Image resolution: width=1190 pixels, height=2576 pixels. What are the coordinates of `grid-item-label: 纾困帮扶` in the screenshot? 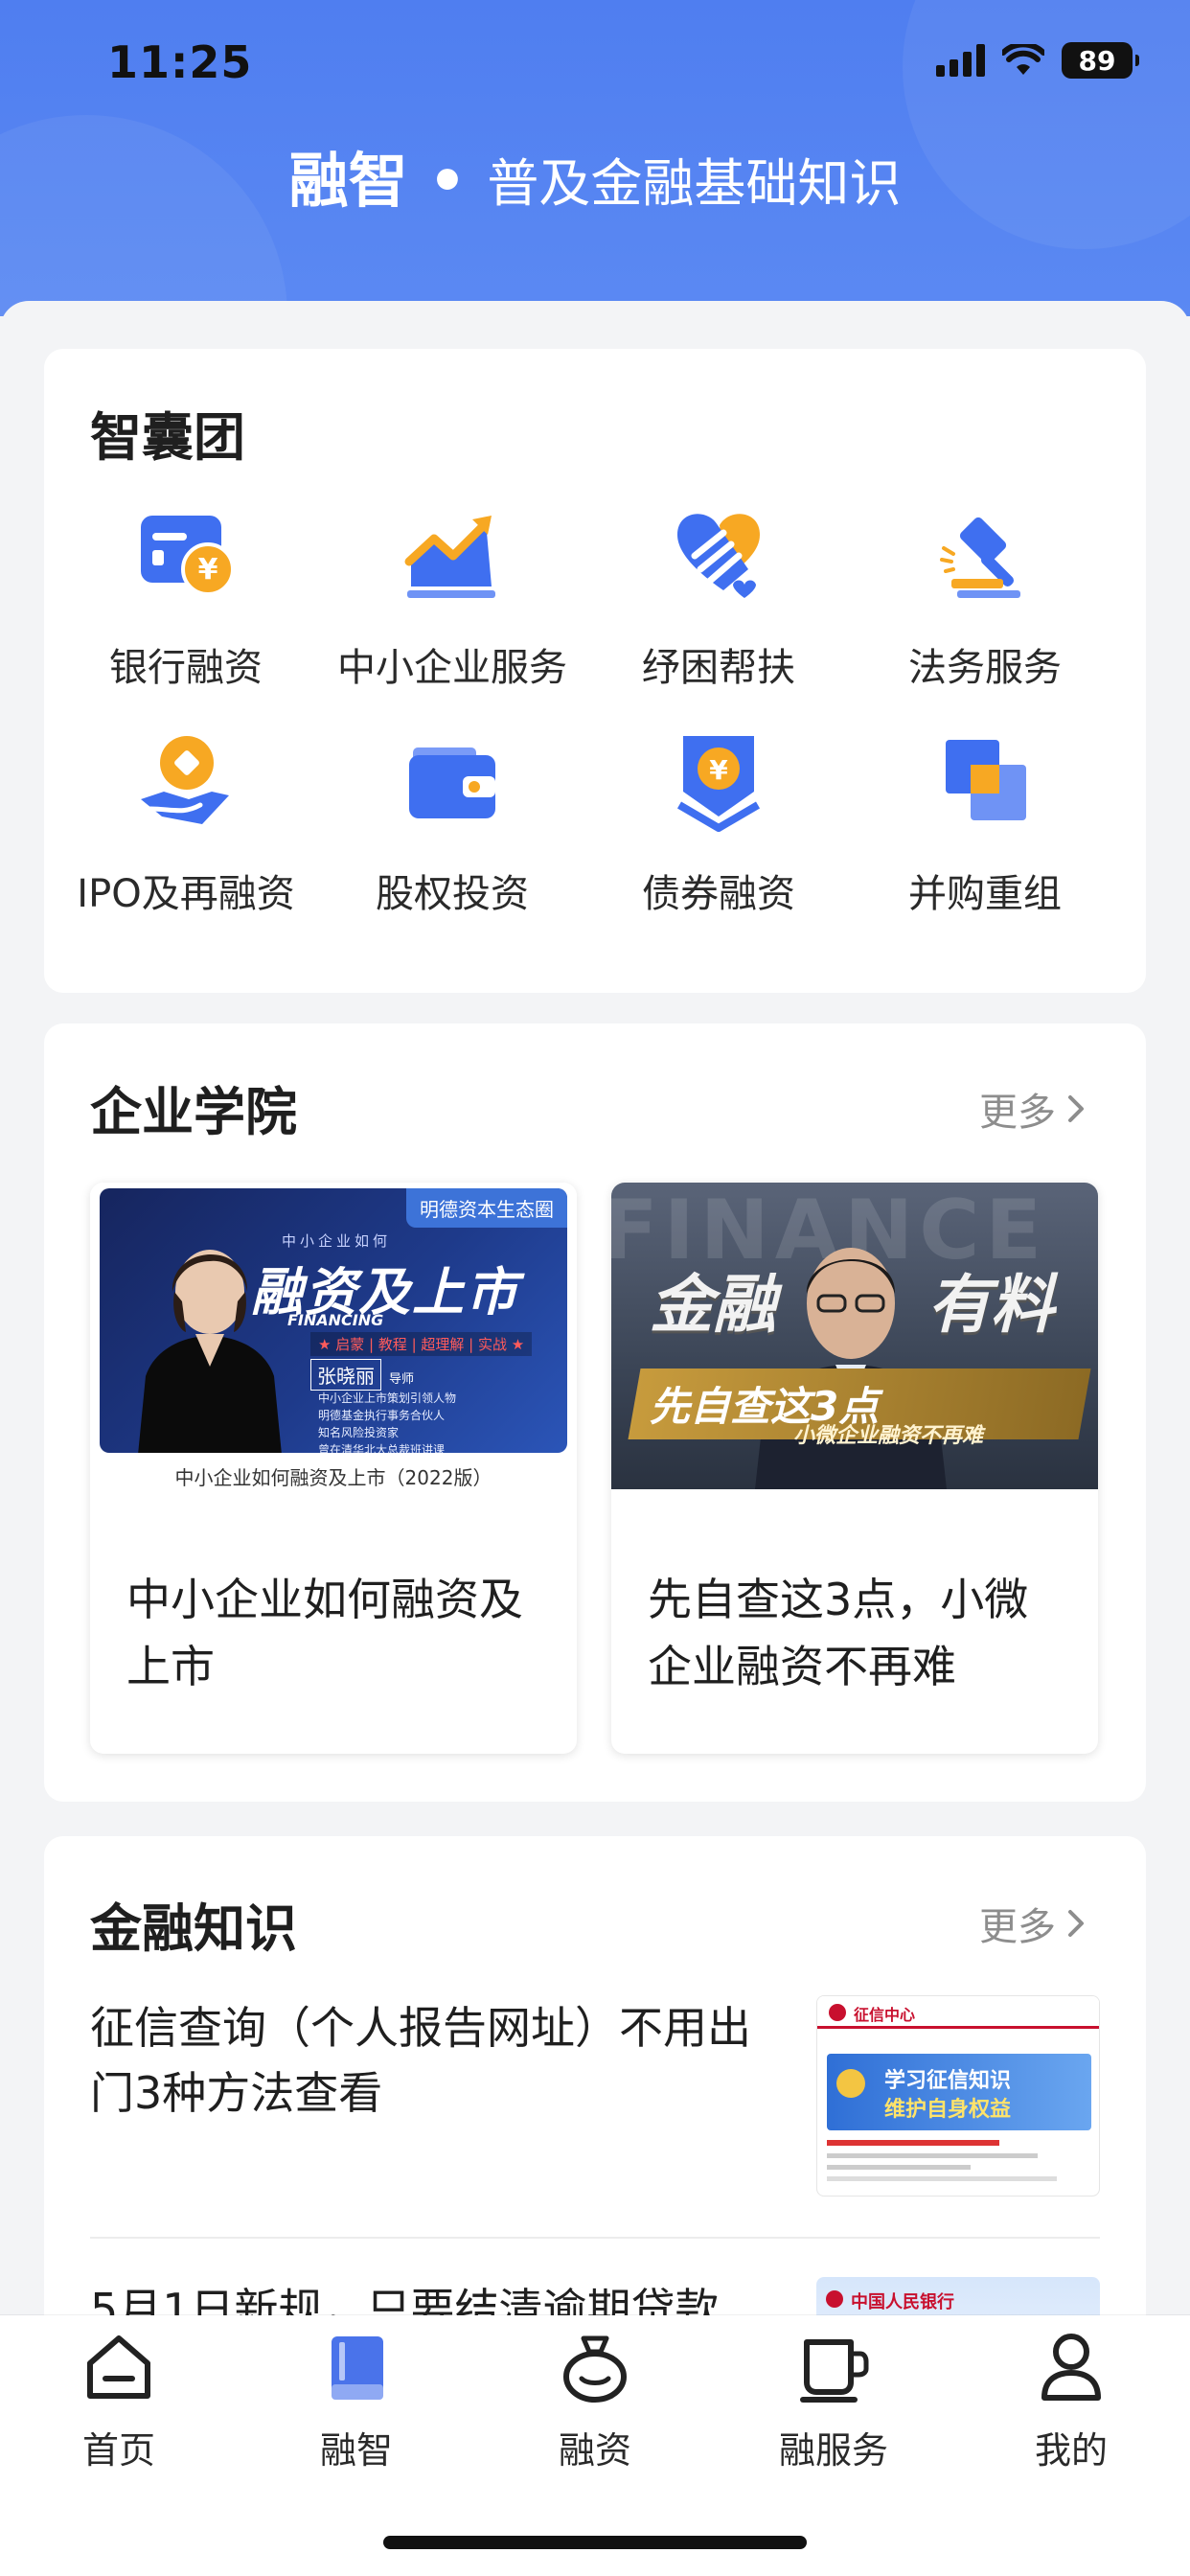 It's located at (718, 668).